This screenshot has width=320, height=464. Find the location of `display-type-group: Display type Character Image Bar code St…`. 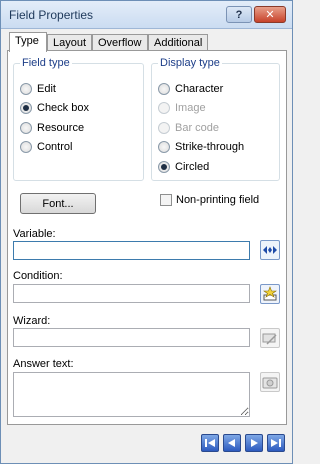

display-type-group: Display type Character Image Bar code St… is located at coordinates (215, 119).